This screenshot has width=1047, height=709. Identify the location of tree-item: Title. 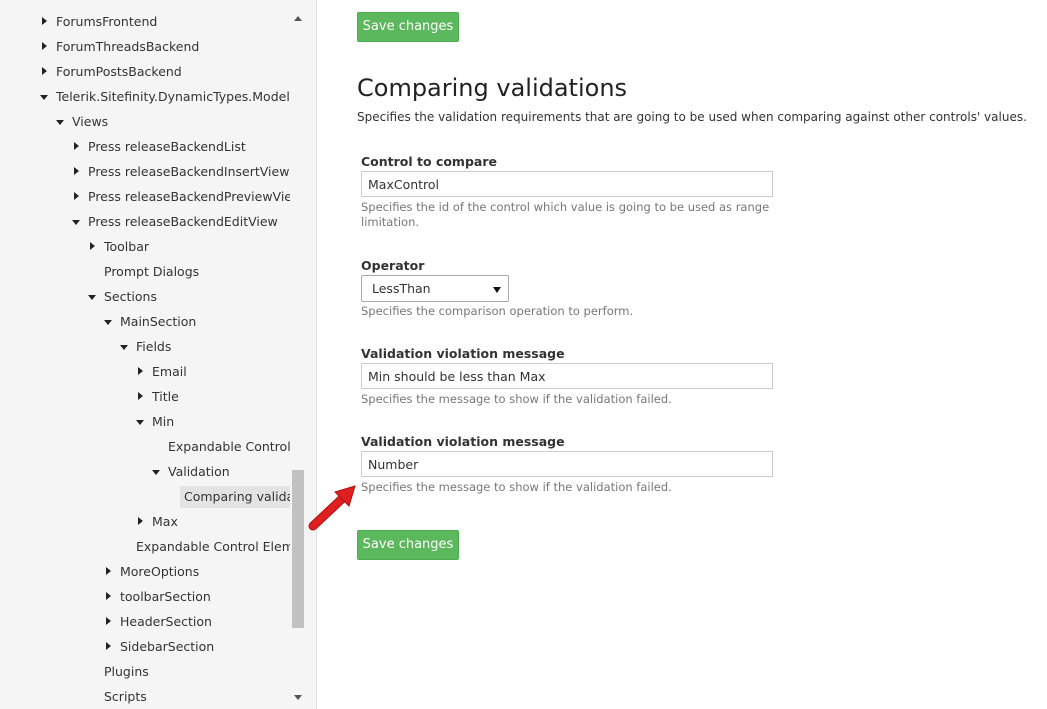
(213, 397).